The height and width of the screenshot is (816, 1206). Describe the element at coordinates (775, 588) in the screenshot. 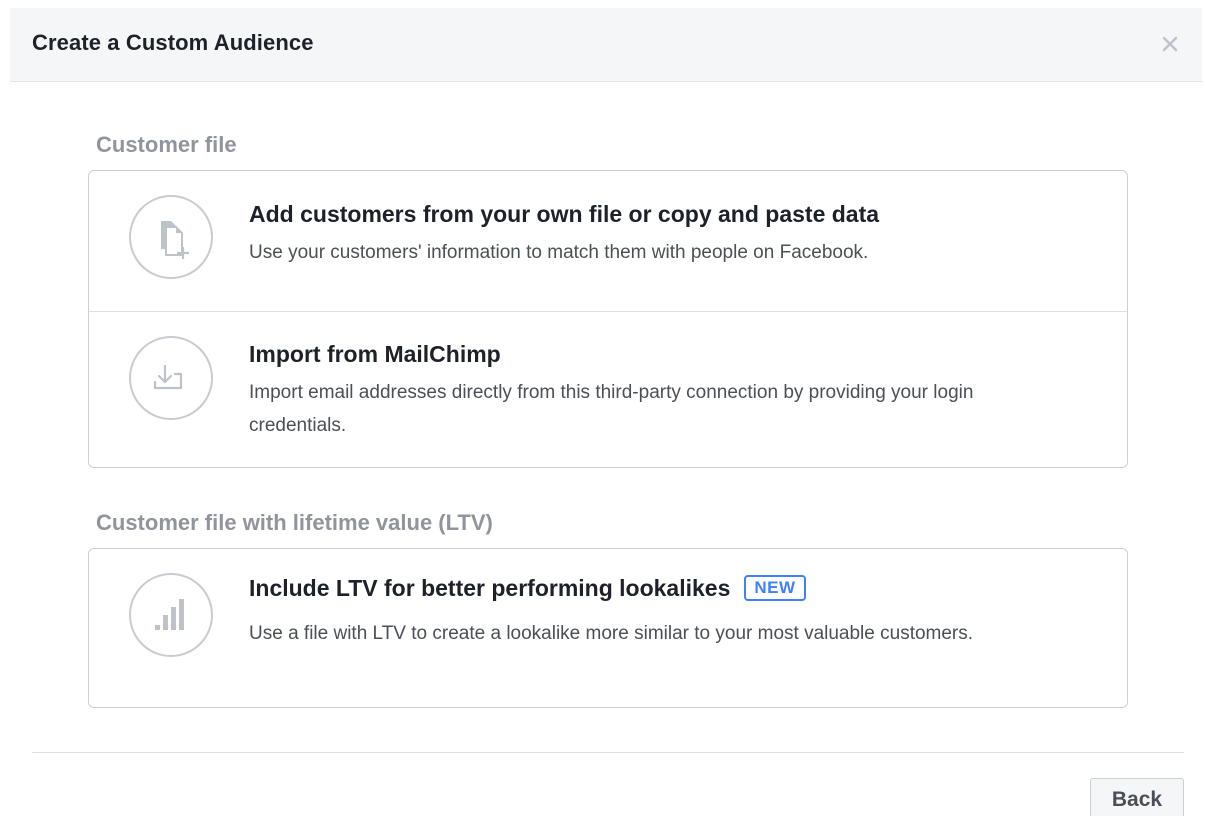

I see `new-badge: NEW` at that location.